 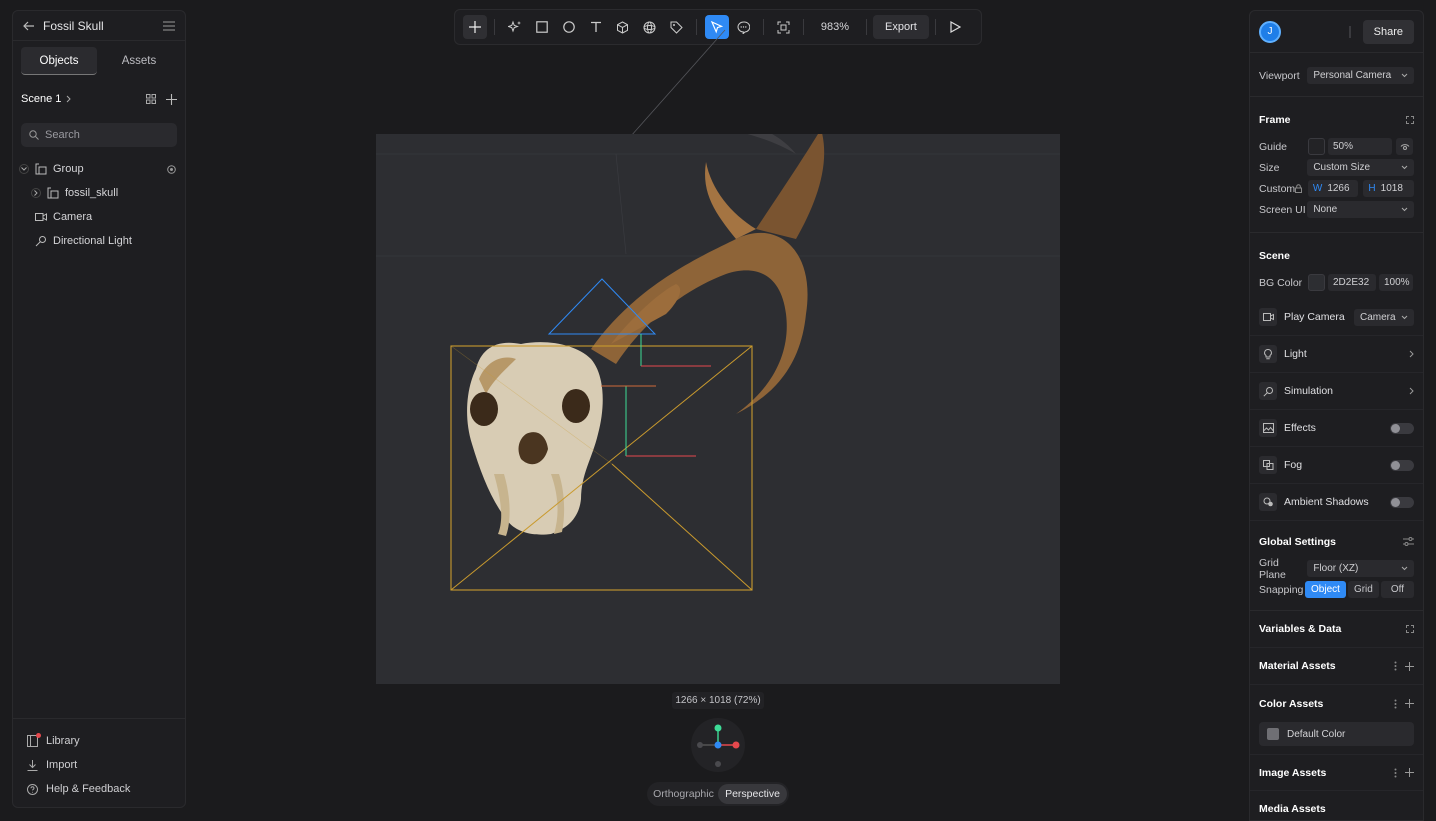 What do you see at coordinates (1388, 31) in the screenshot?
I see `share-button: Share` at bounding box center [1388, 31].